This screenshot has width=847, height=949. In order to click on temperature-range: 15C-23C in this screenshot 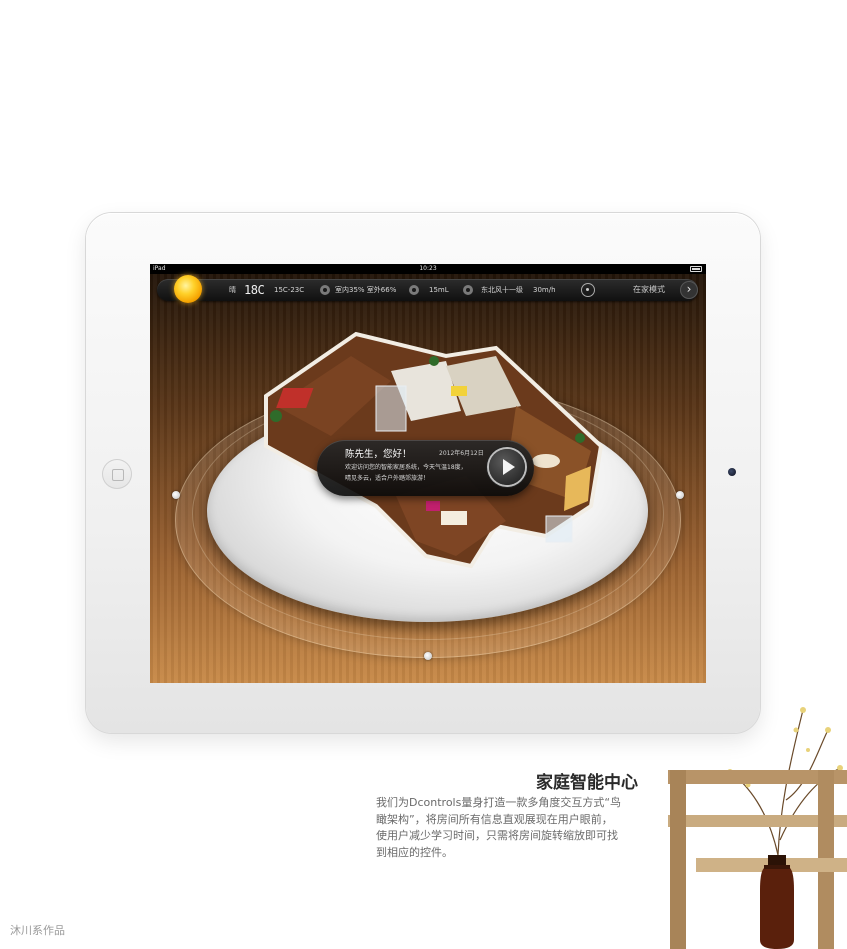, I will do `click(289, 290)`.